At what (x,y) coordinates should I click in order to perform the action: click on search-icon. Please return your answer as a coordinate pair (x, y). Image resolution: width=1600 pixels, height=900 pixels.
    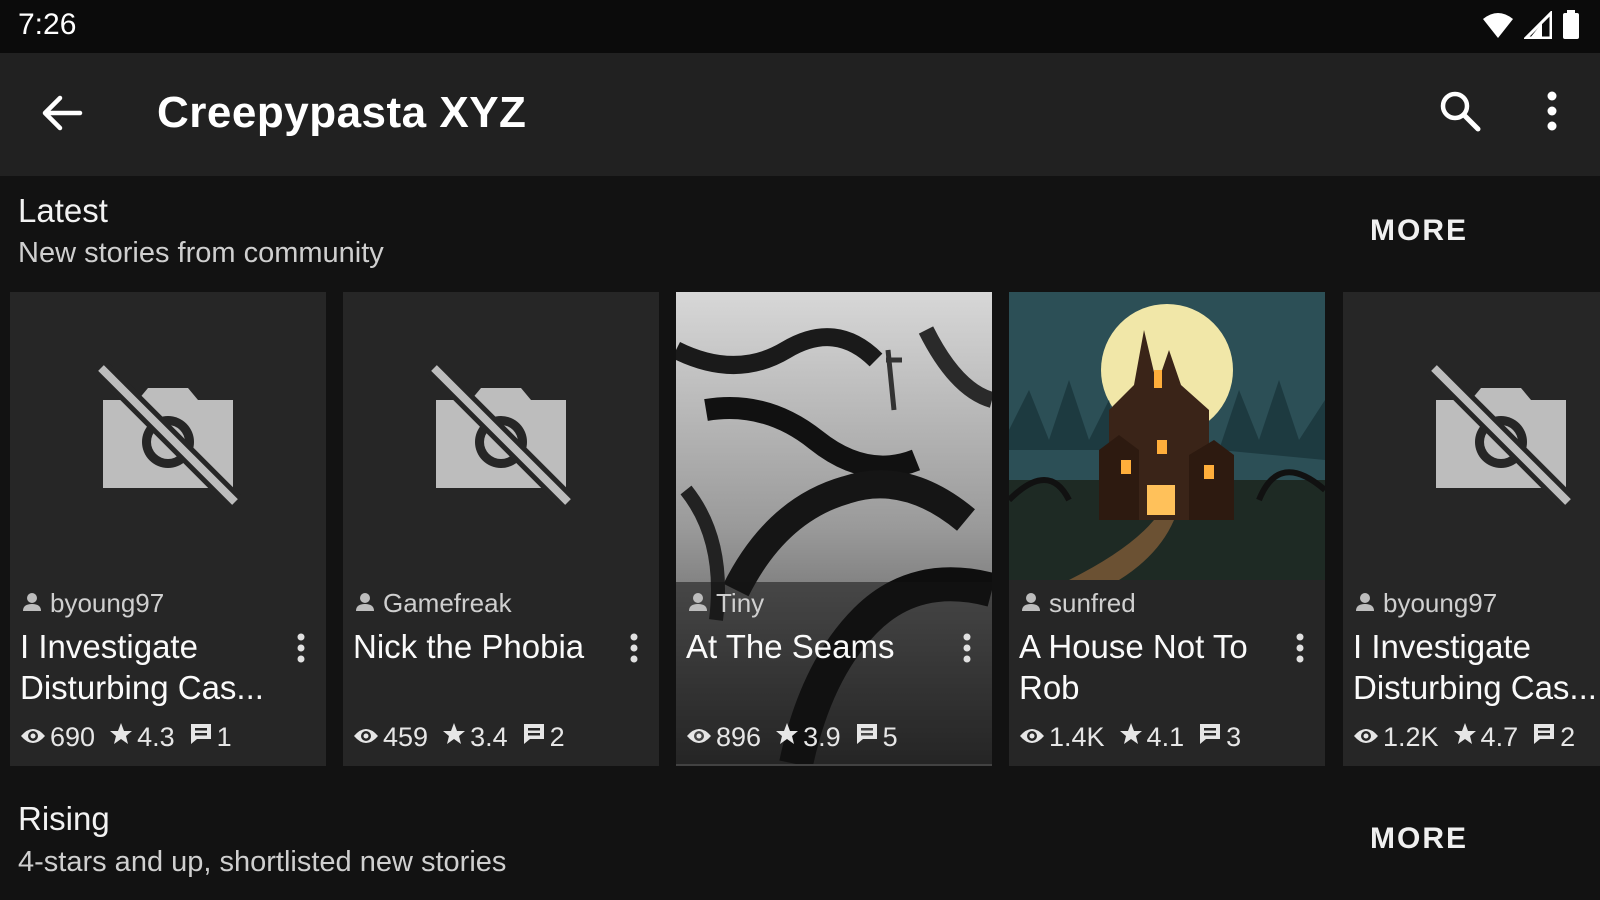
    Looking at the image, I should click on (1460, 113).